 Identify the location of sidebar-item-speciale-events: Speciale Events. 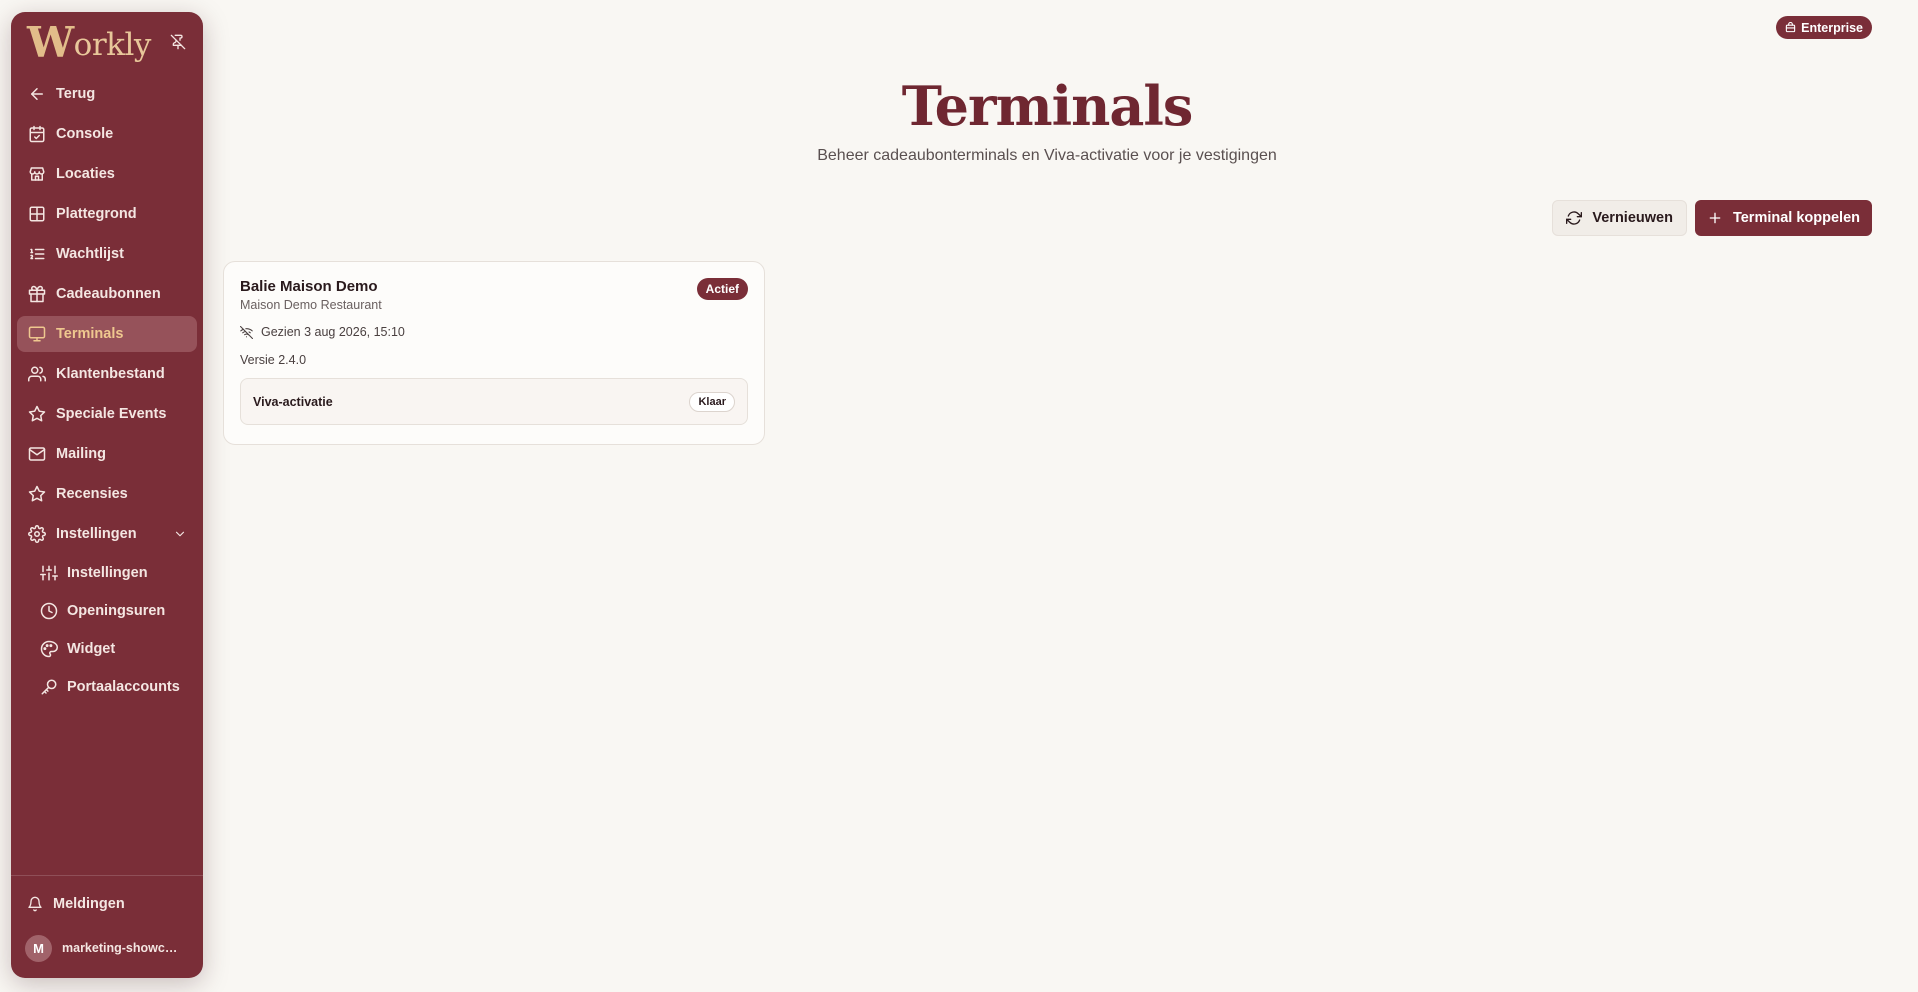
(107, 414).